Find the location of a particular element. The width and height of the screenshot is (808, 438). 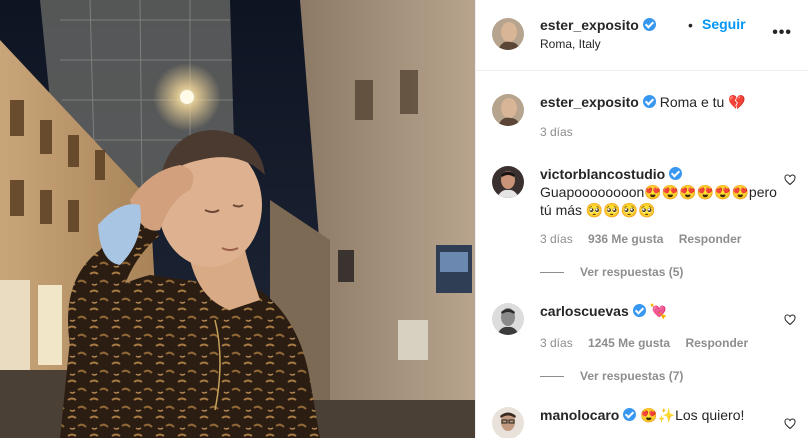

comment-username: carloscuevas is located at coordinates (584, 311).